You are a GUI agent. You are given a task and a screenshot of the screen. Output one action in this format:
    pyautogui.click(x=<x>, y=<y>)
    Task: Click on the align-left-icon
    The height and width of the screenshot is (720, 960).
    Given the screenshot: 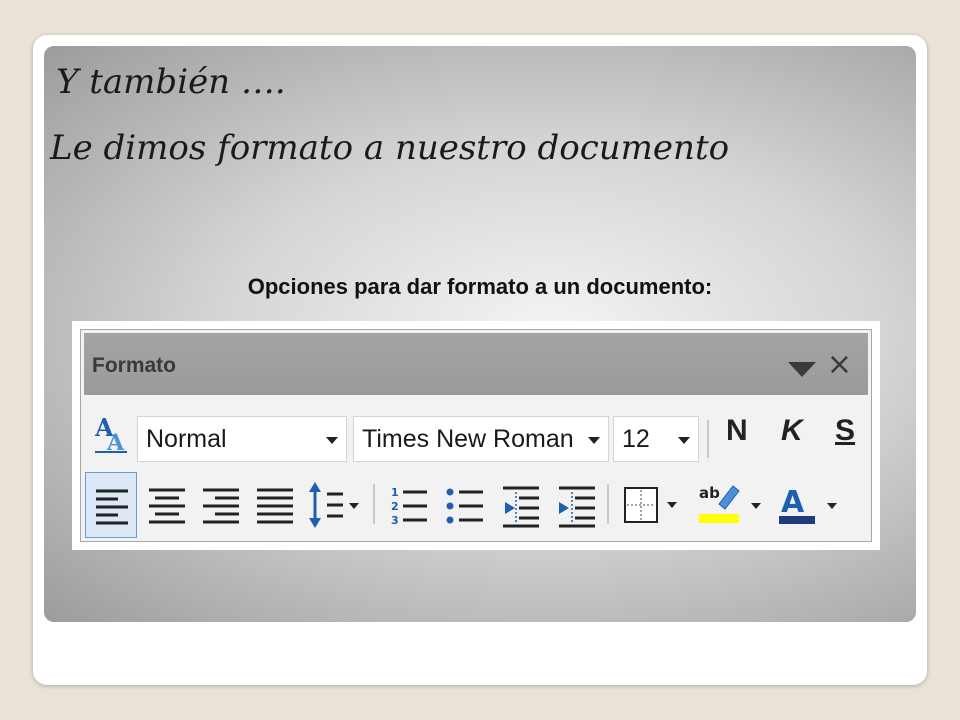 What is the action you would take?
    pyautogui.click(x=112, y=507)
    